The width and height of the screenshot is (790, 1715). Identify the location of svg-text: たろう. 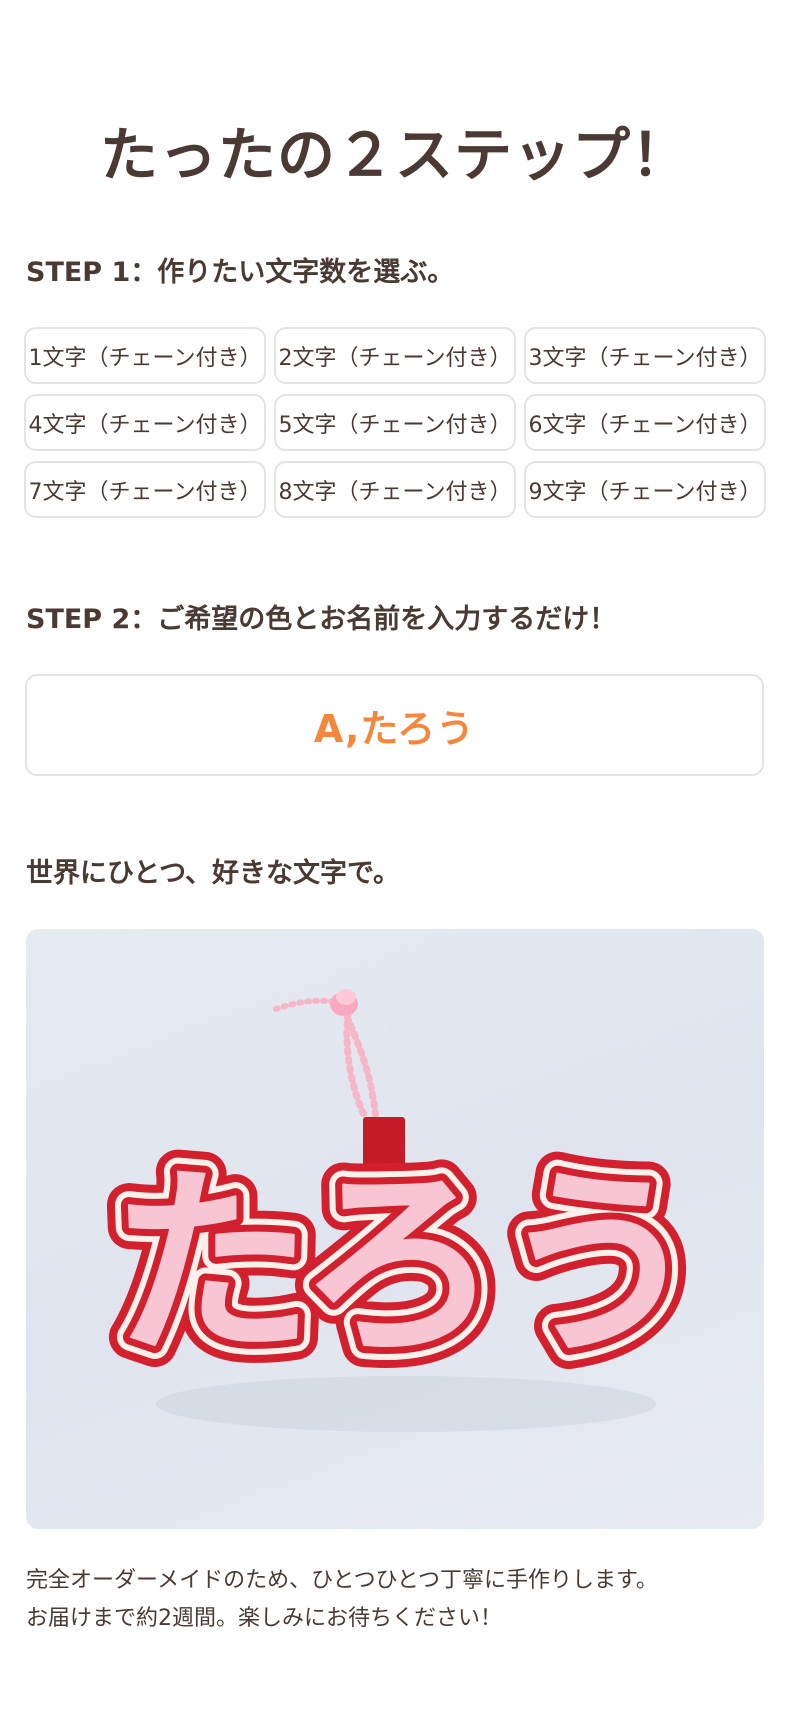
(406, 1265).